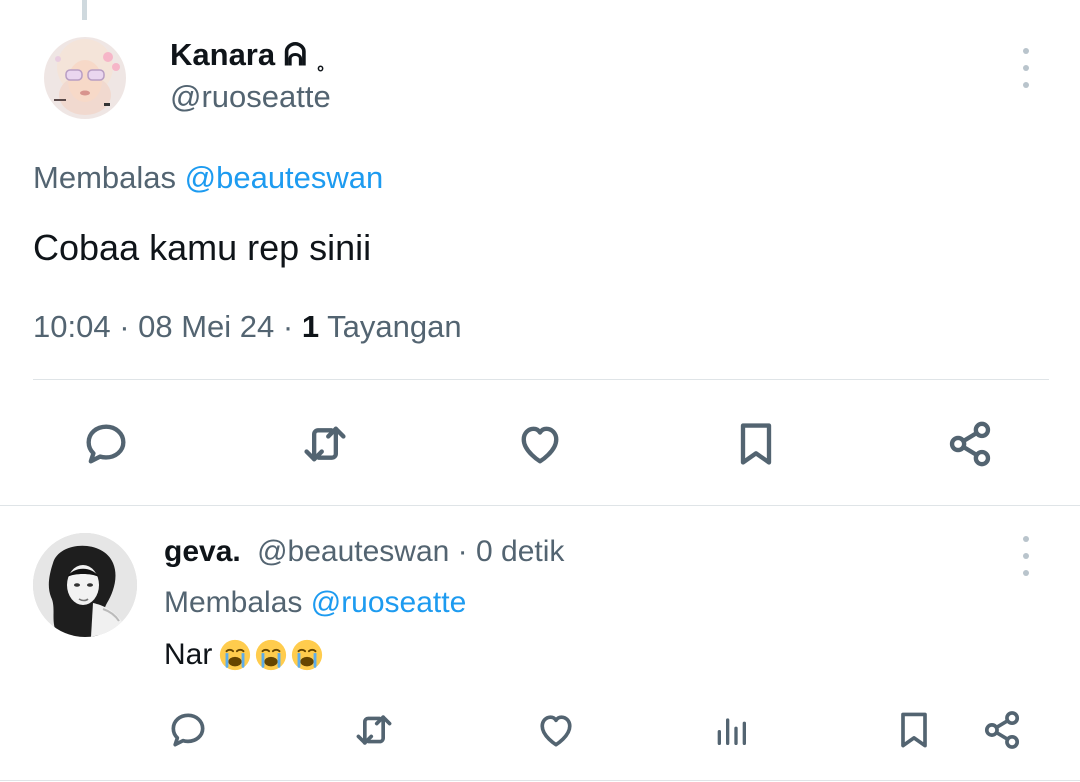 This screenshot has height=782, width=1080. What do you see at coordinates (72, 326) in the screenshot?
I see `tweet-time: 10:04` at bounding box center [72, 326].